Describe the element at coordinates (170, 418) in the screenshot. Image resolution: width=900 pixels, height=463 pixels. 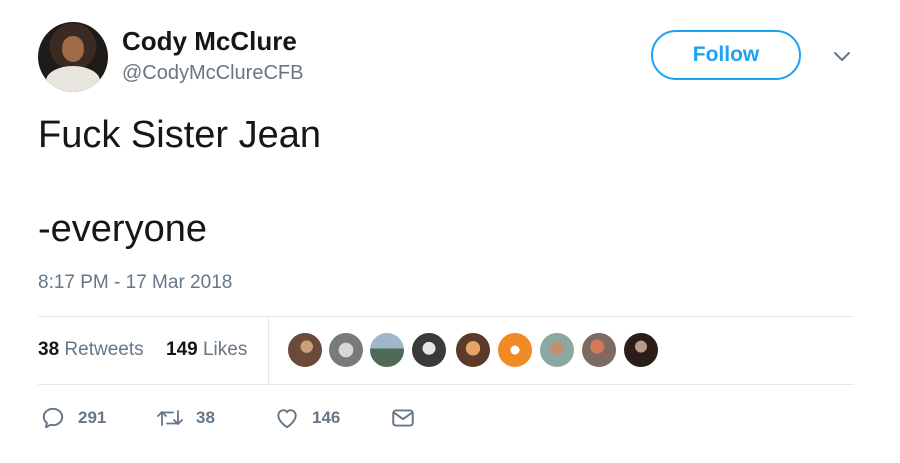
I see `retweet-icon` at that location.